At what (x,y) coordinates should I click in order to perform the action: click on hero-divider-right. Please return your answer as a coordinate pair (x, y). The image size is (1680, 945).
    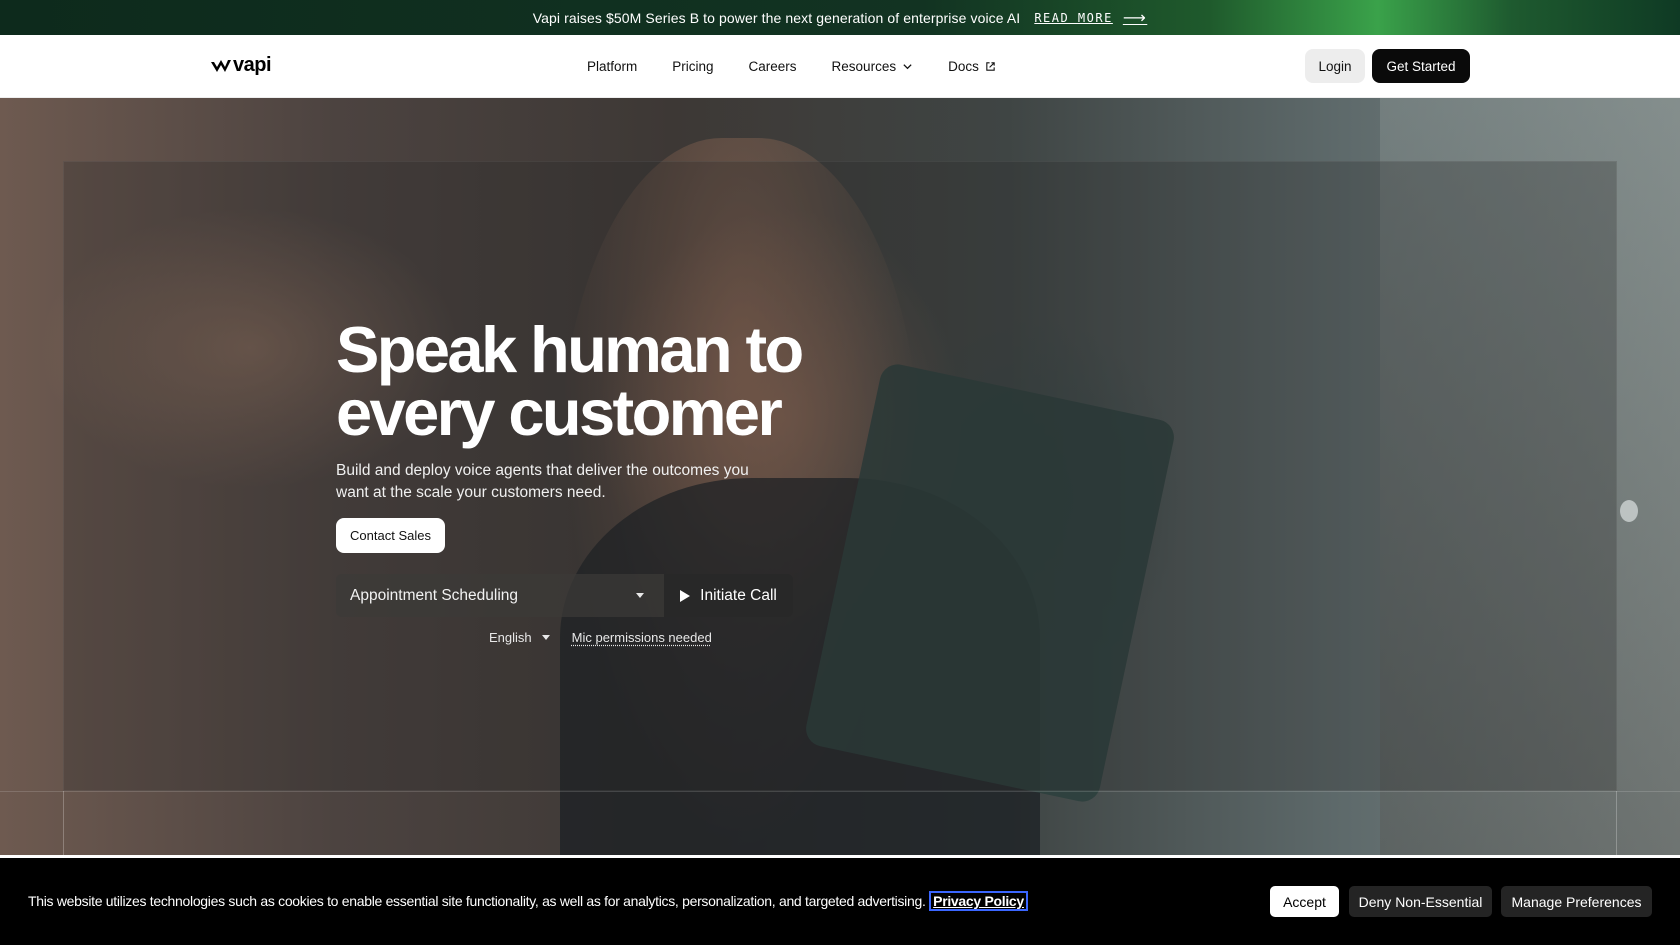
    Looking at the image, I should click on (1616, 823).